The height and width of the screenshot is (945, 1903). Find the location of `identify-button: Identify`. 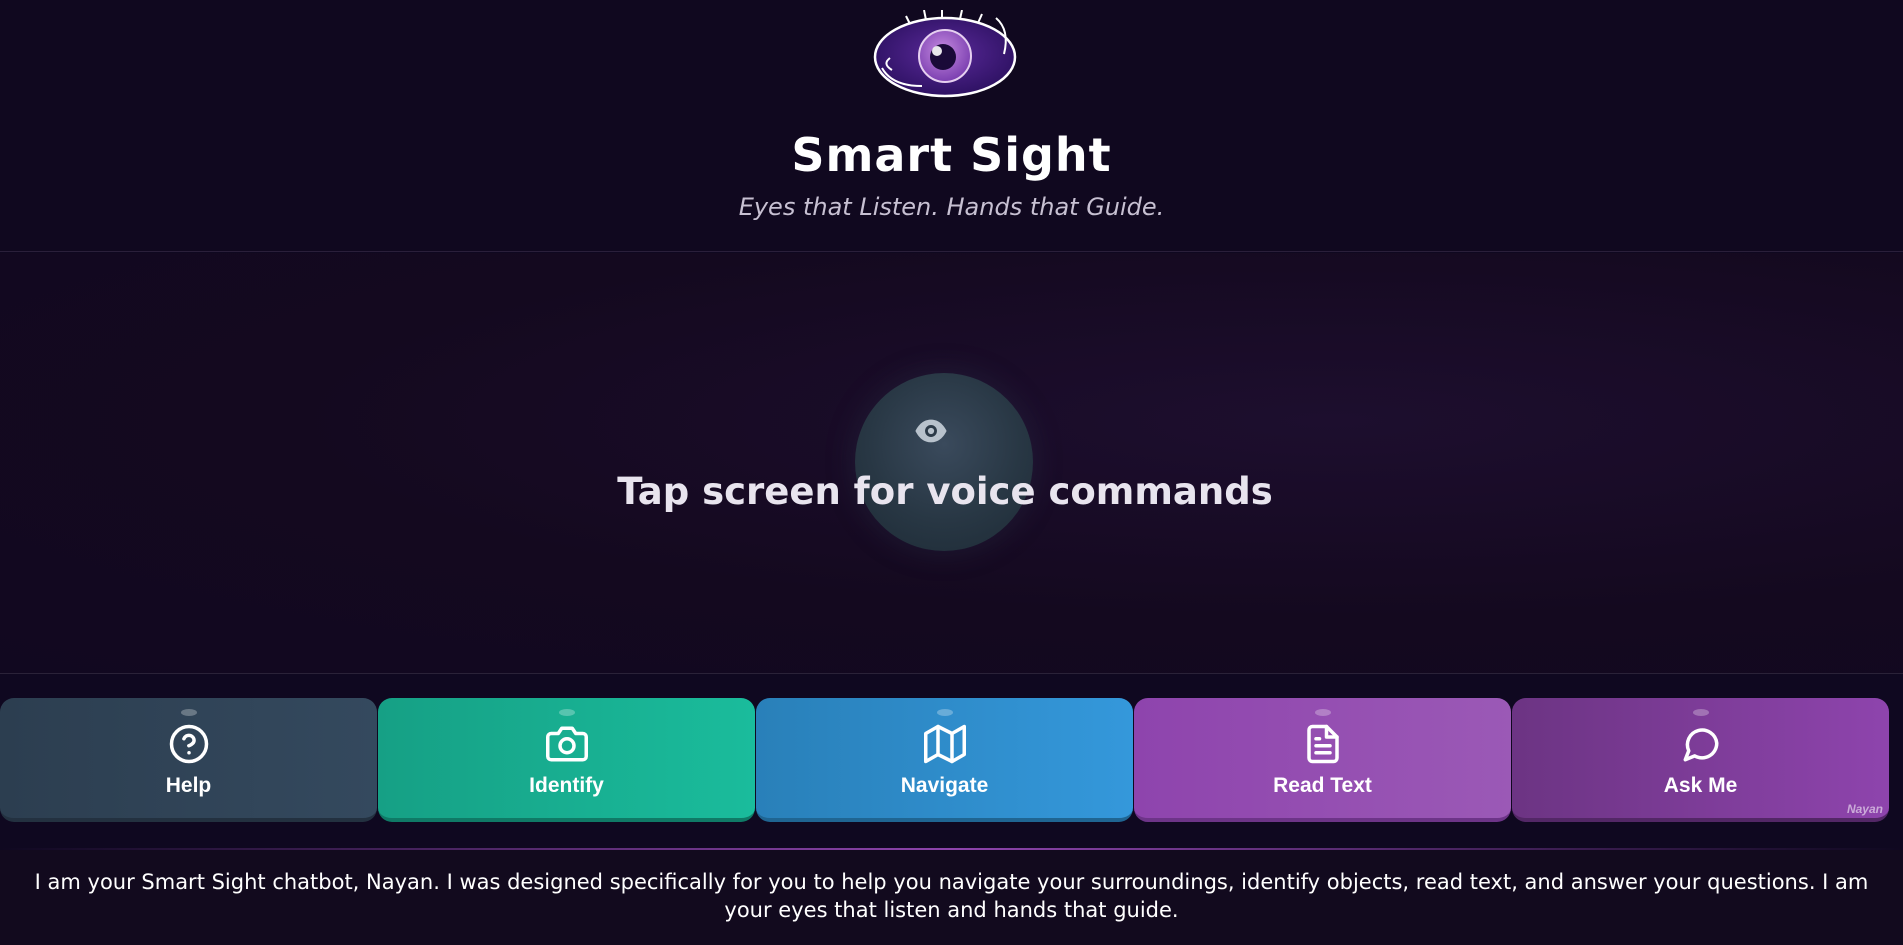

identify-button: Identify is located at coordinates (566, 760).